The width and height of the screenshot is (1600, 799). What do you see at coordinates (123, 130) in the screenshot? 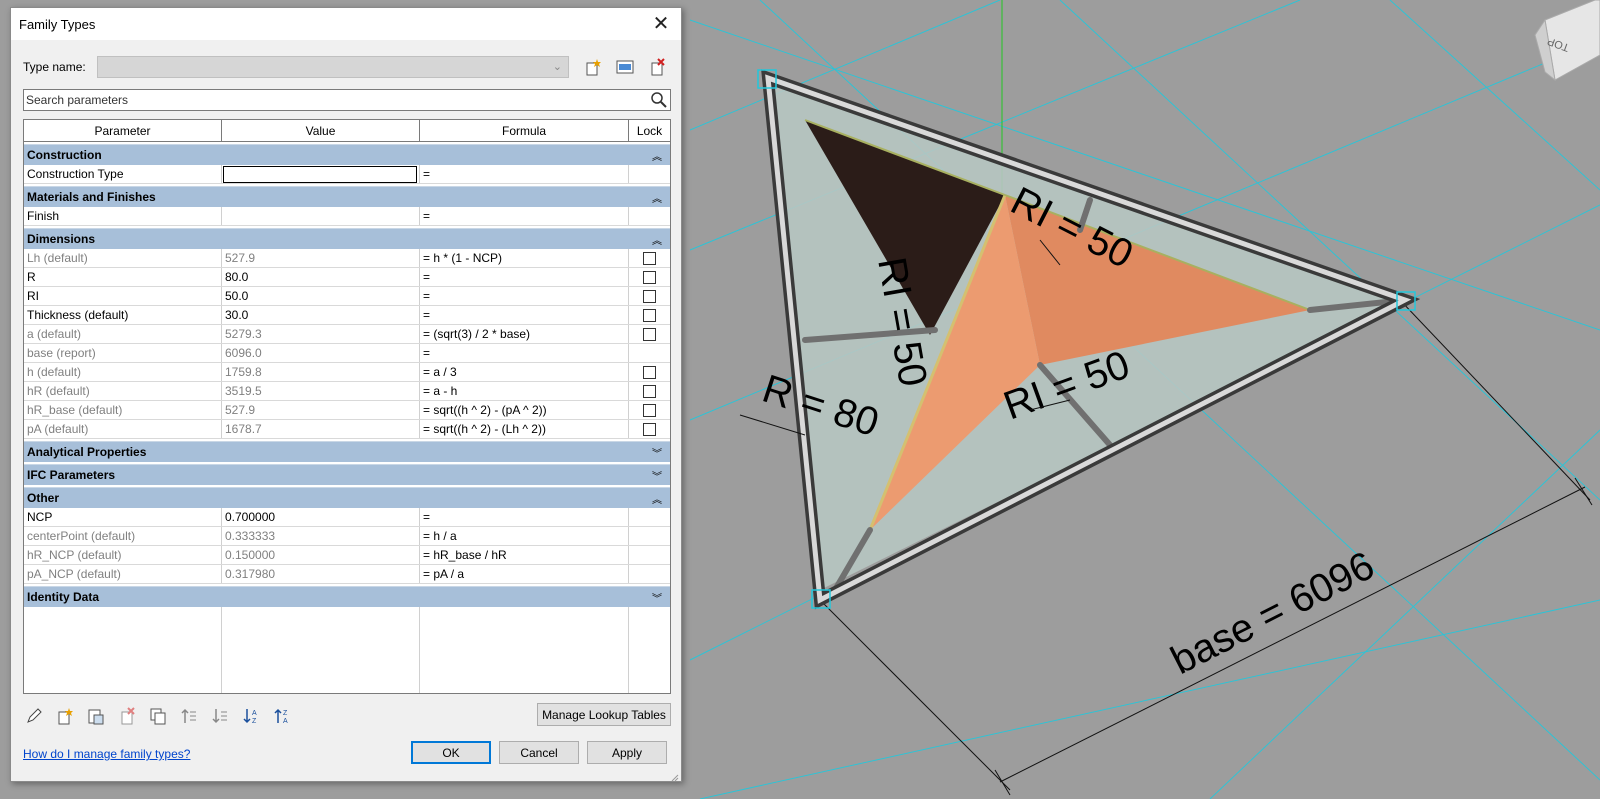
I see `column-parameter: Parameter` at bounding box center [123, 130].